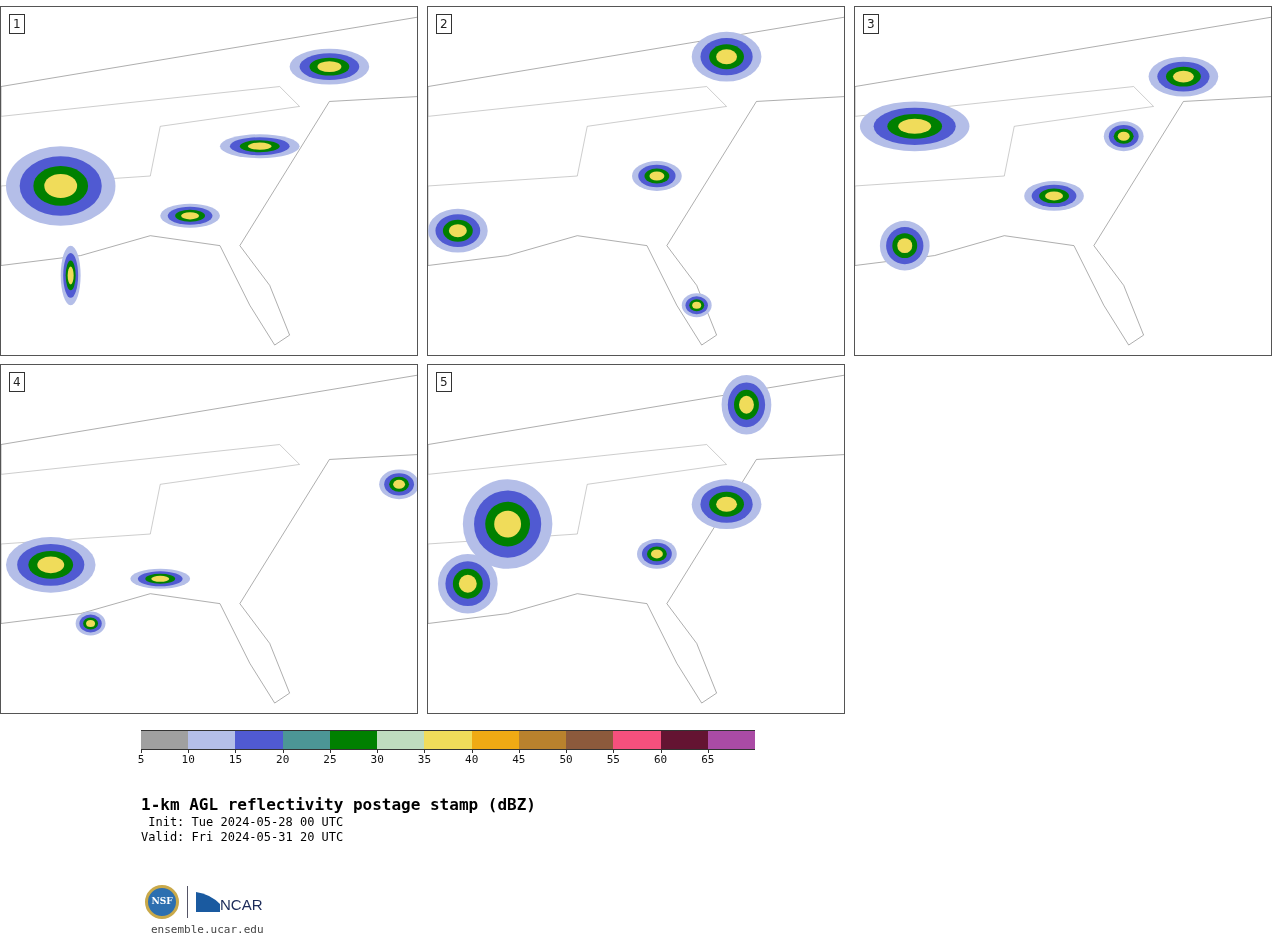  What do you see at coordinates (444, 382) in the screenshot?
I see `panel-number: 5` at bounding box center [444, 382].